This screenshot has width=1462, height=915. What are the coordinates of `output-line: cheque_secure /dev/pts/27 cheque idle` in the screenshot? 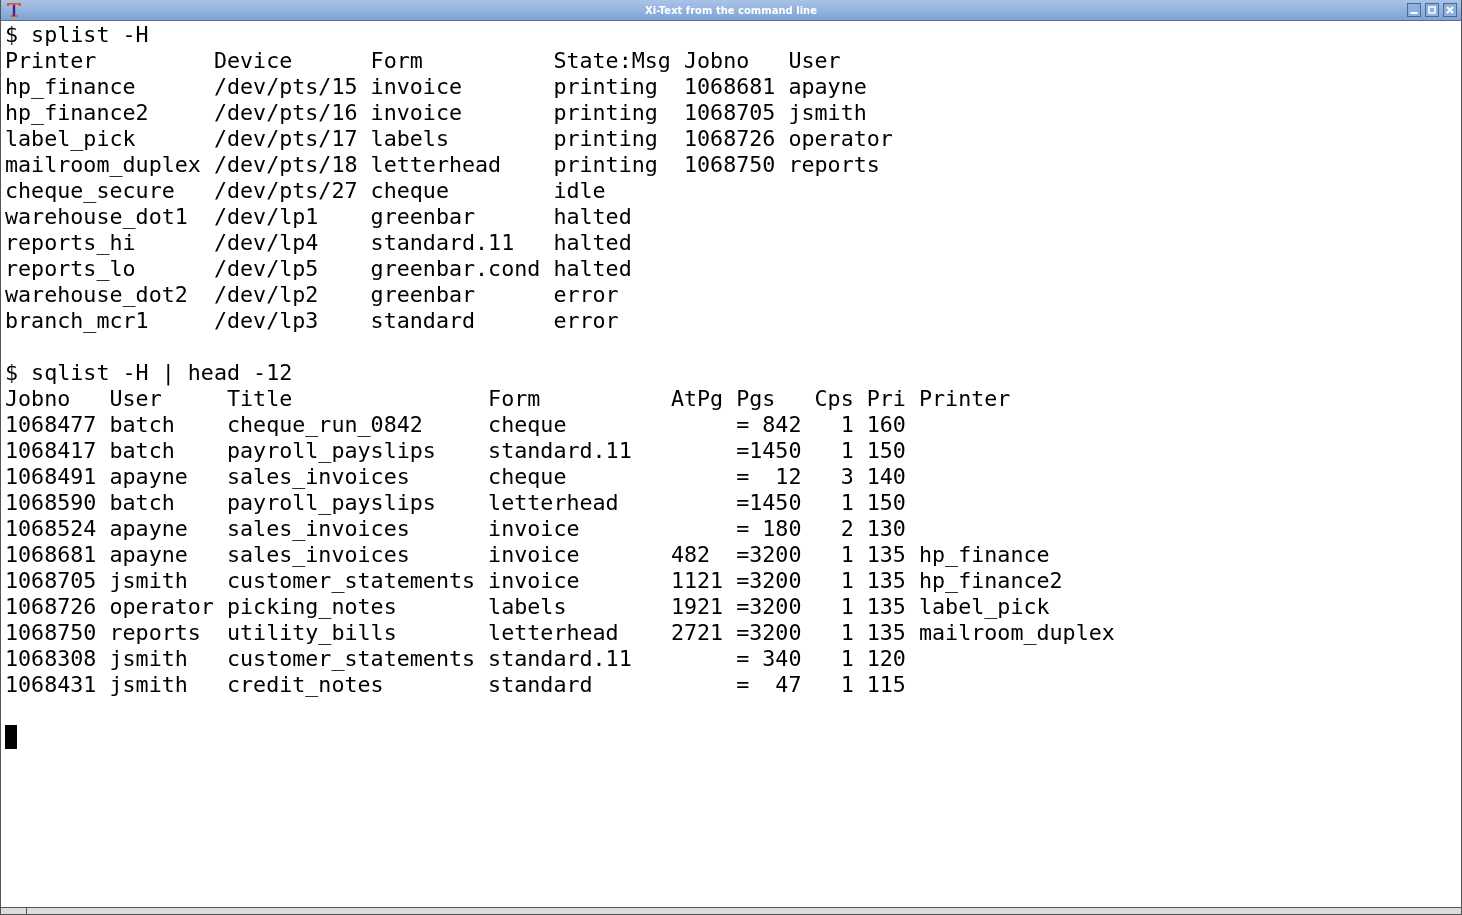 It's located at (305, 191).